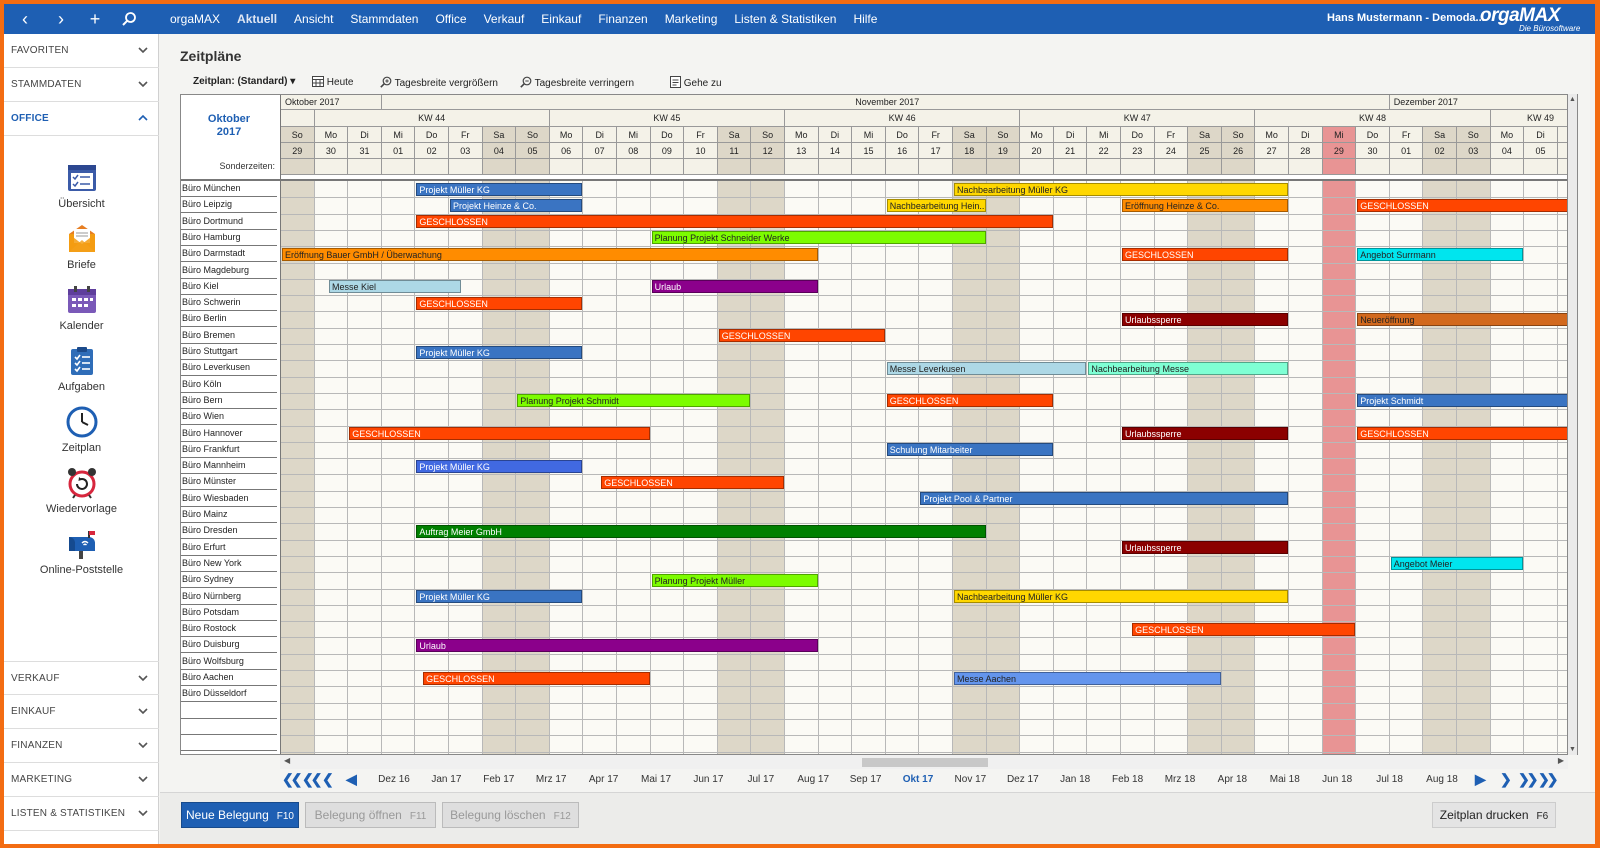 The width and height of the screenshot is (1600, 848). What do you see at coordinates (1474, 151) in the screenshot?
I see `day-cell: 03` at bounding box center [1474, 151].